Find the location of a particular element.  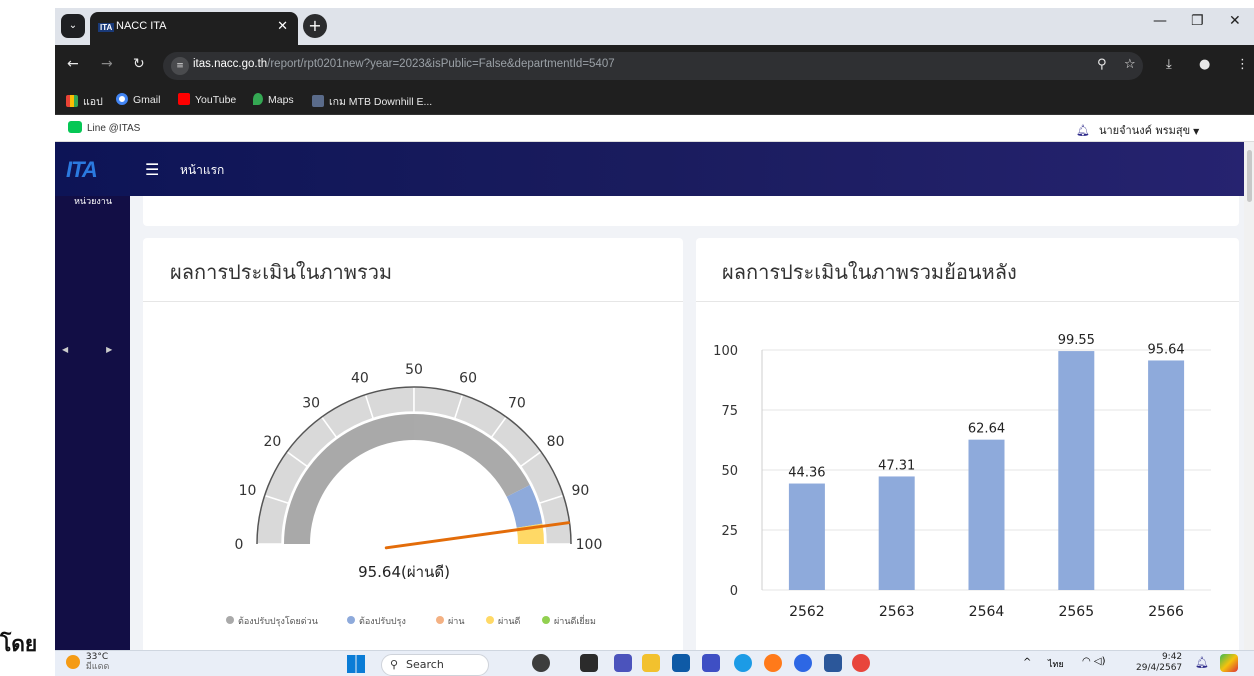

file-explorer-icon is located at coordinates (651, 663).